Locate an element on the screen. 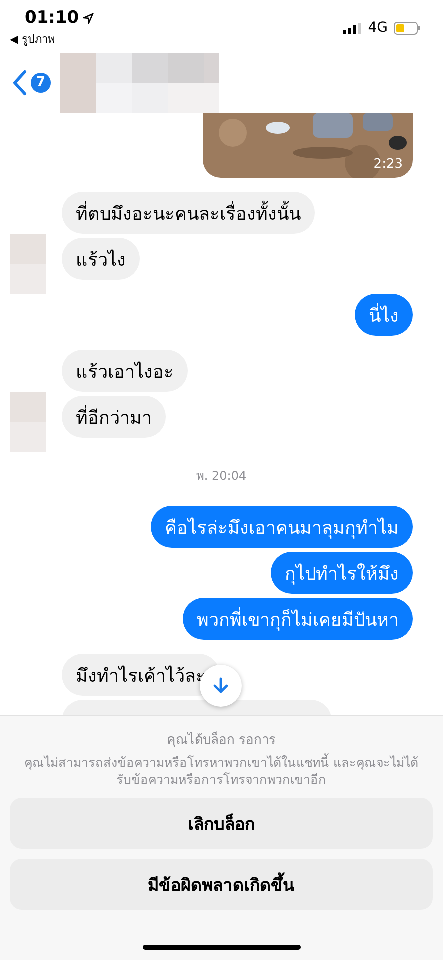  error-button: มีข้อผิดพลาดเกิดขึ้น is located at coordinates (221, 884).